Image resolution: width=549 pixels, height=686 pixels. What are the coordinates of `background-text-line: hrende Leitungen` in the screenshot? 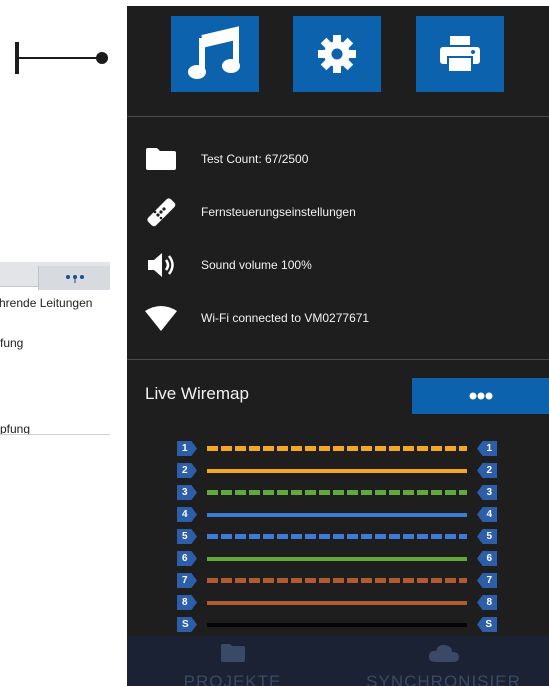 It's located at (46, 303).